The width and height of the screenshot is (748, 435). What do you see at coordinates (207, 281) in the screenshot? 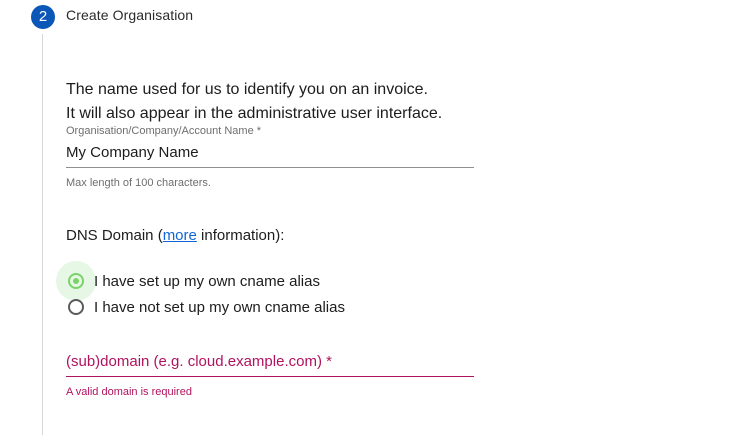
I see `radio-label-cname-set: I have set up my own cname alias` at bounding box center [207, 281].